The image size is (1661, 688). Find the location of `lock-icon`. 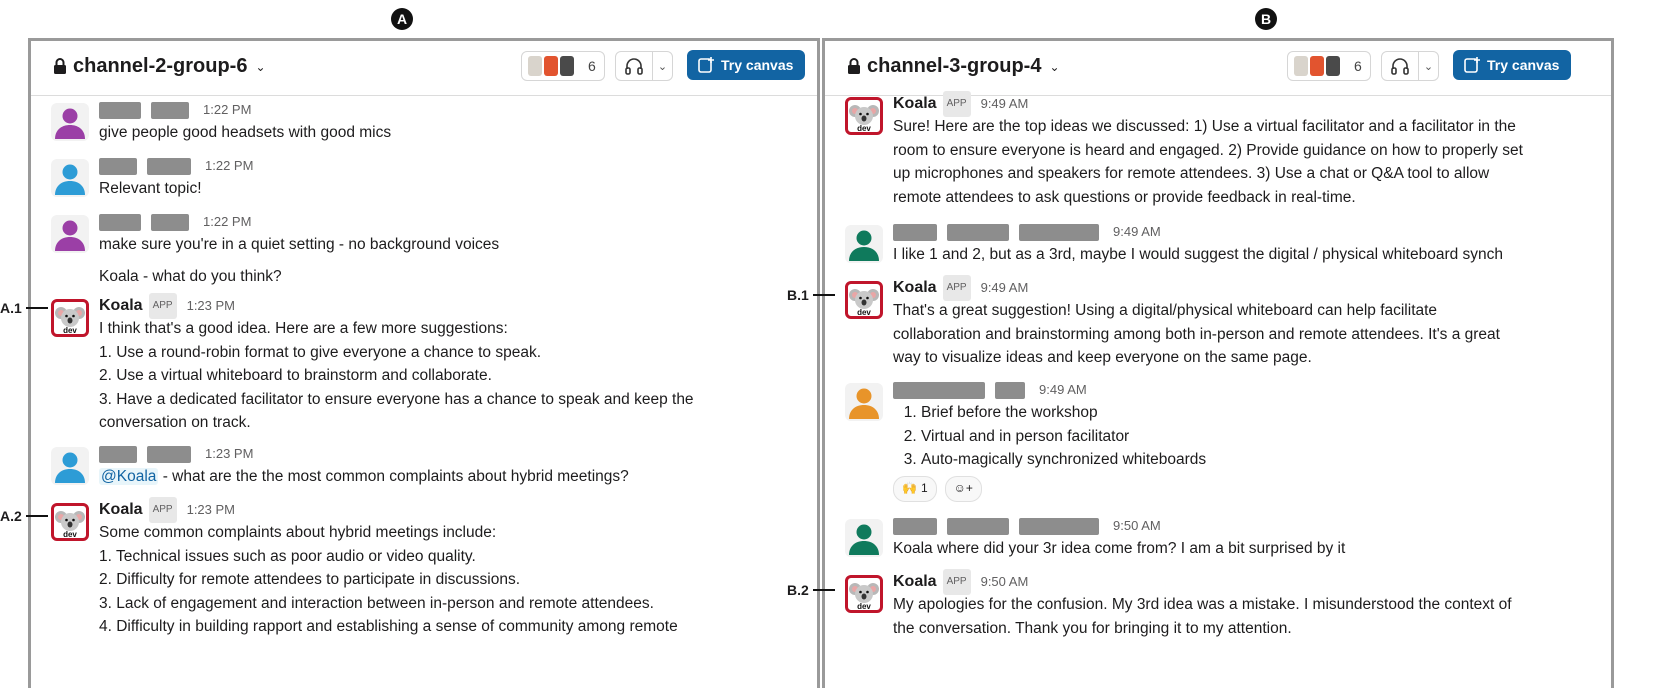

lock-icon is located at coordinates (854, 66).